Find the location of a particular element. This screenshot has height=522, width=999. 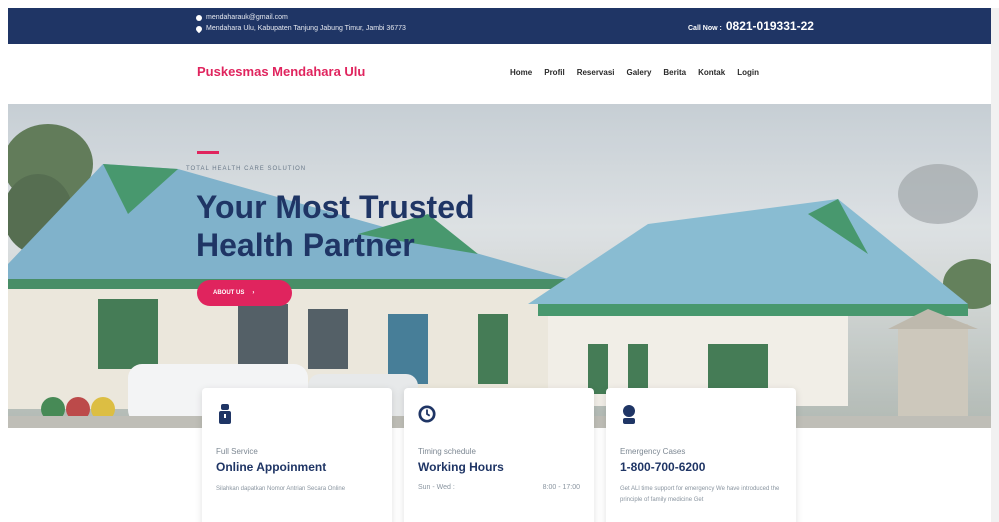

email-row: mendaharauk@gmail.com is located at coordinates (301, 17).